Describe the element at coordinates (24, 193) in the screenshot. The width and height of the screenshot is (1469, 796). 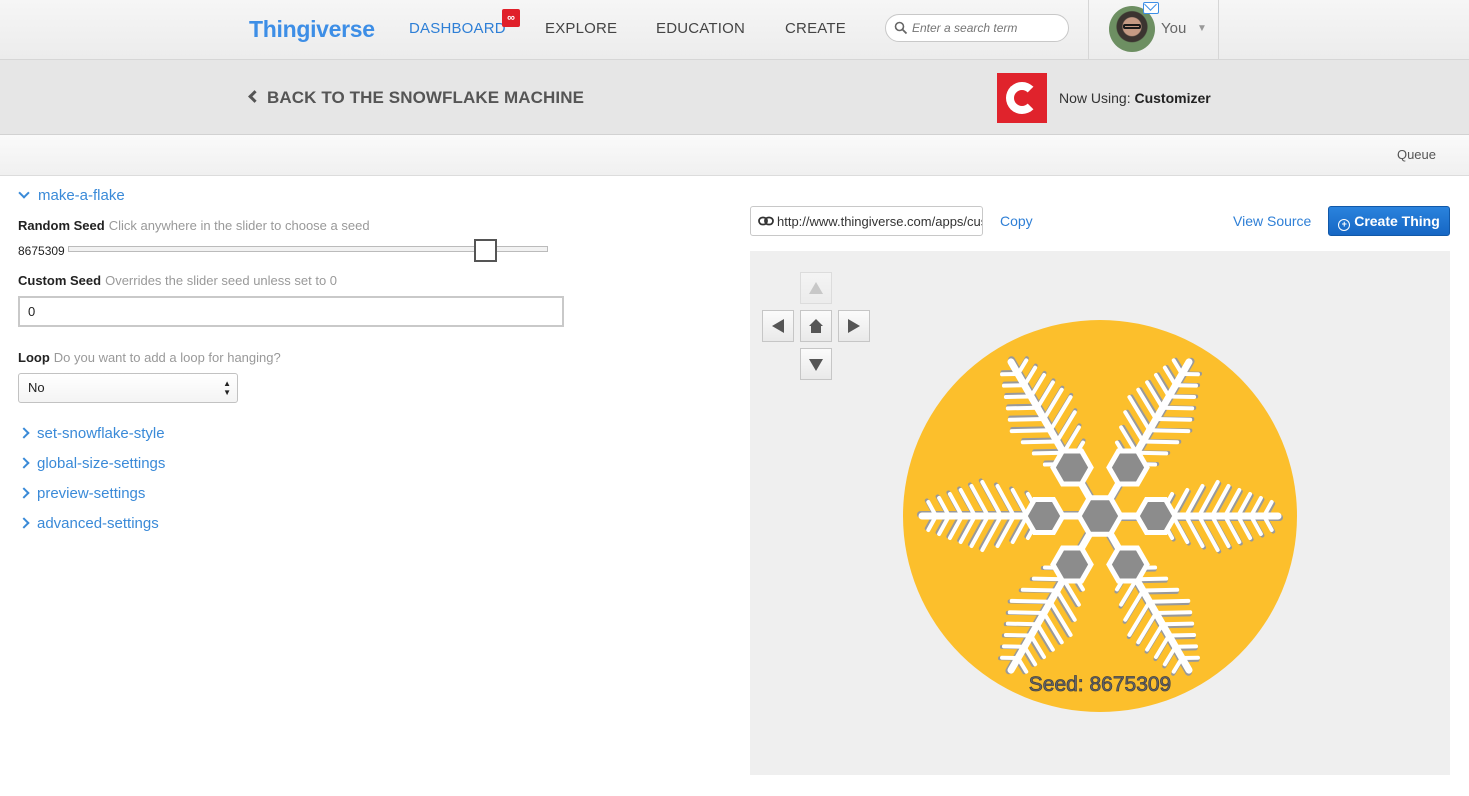
I see `chevron-down-icon` at that location.